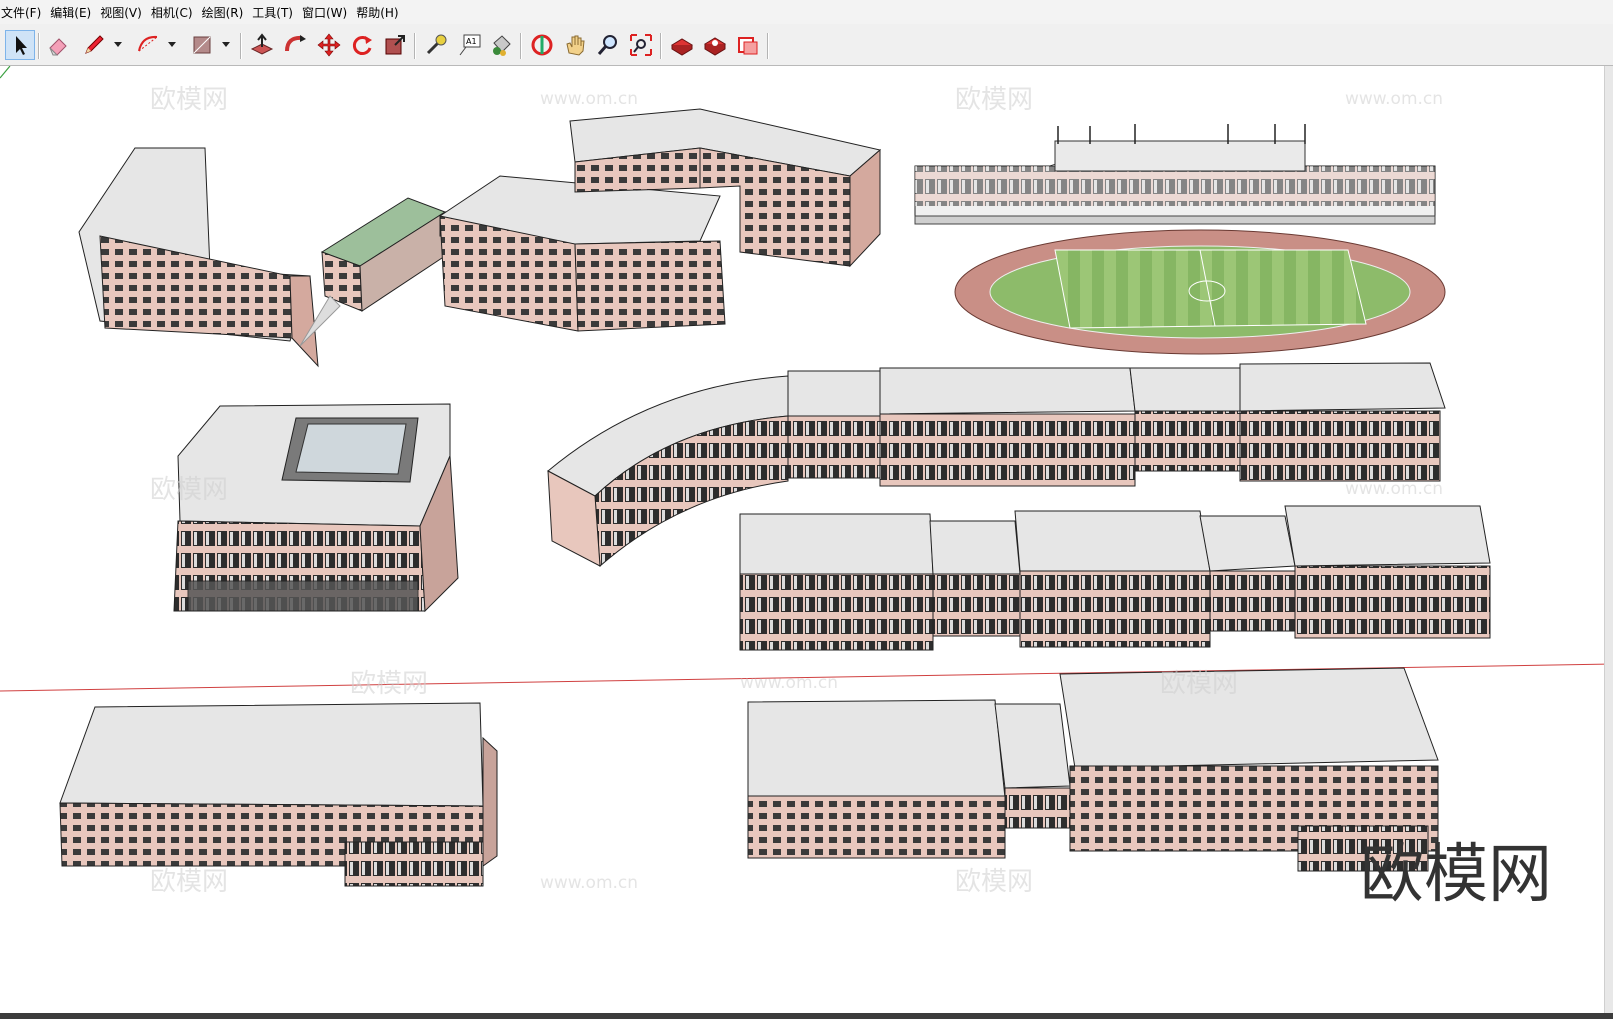 The image size is (1613, 1019). I want to click on menu-view: 视图(V), so click(125, 12).